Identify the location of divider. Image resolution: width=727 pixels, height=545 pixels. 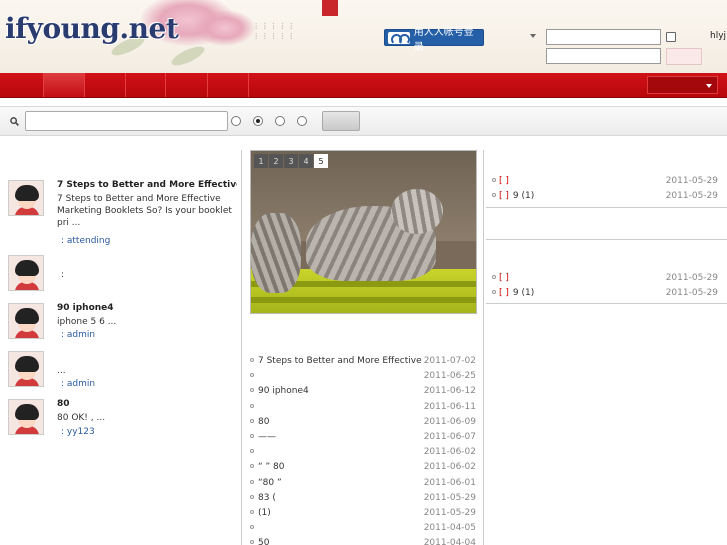
(606, 303).